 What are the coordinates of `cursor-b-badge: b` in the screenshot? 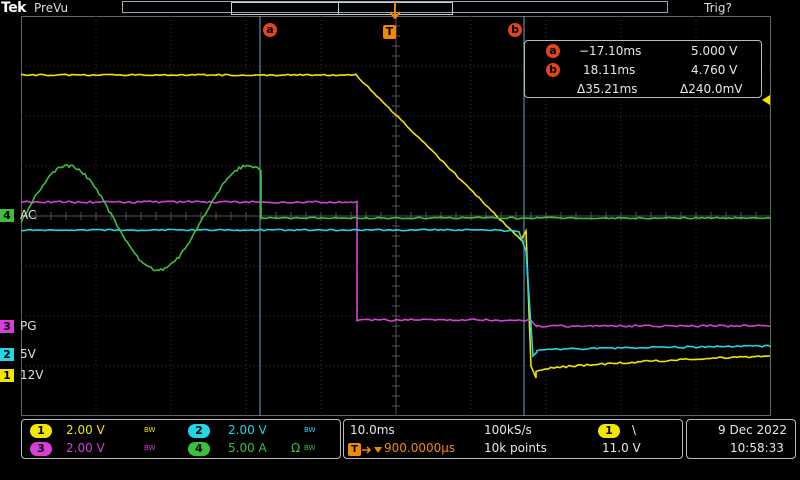 It's located at (553, 70).